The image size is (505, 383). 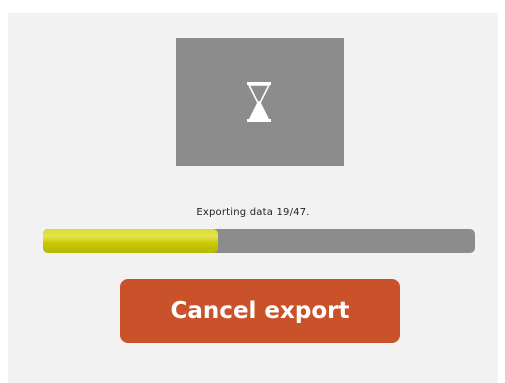 I want to click on hourglass-icon, so click(x=259, y=102).